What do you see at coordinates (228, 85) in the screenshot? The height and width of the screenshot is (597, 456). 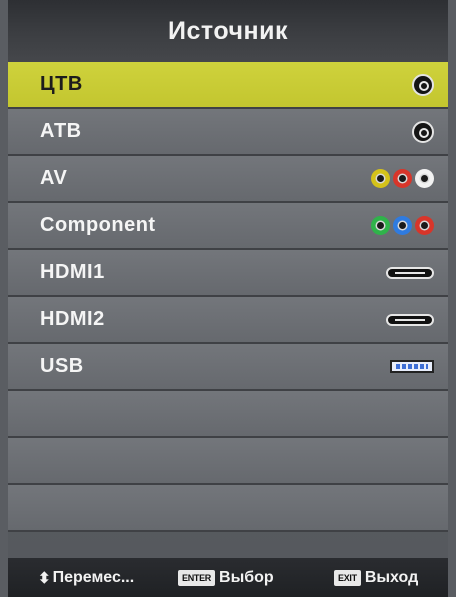 I see `source-item-dtv: ЦТВ` at bounding box center [228, 85].